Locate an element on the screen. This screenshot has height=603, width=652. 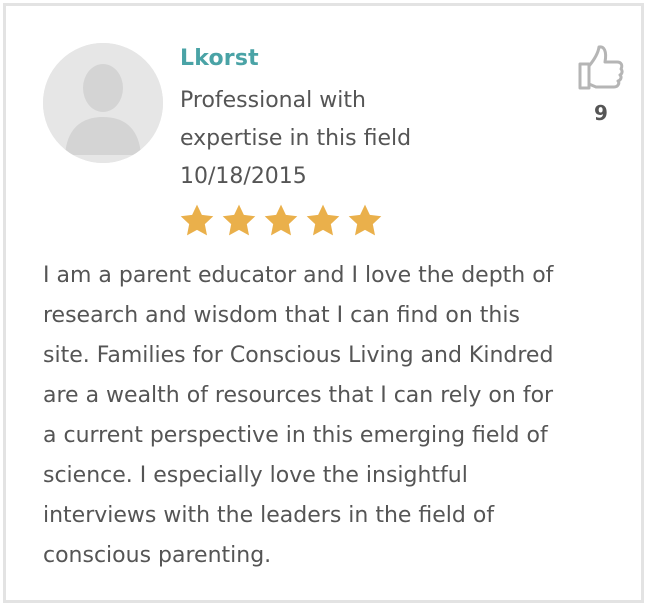
review-date: 10/18/2015 is located at coordinates (243, 176).